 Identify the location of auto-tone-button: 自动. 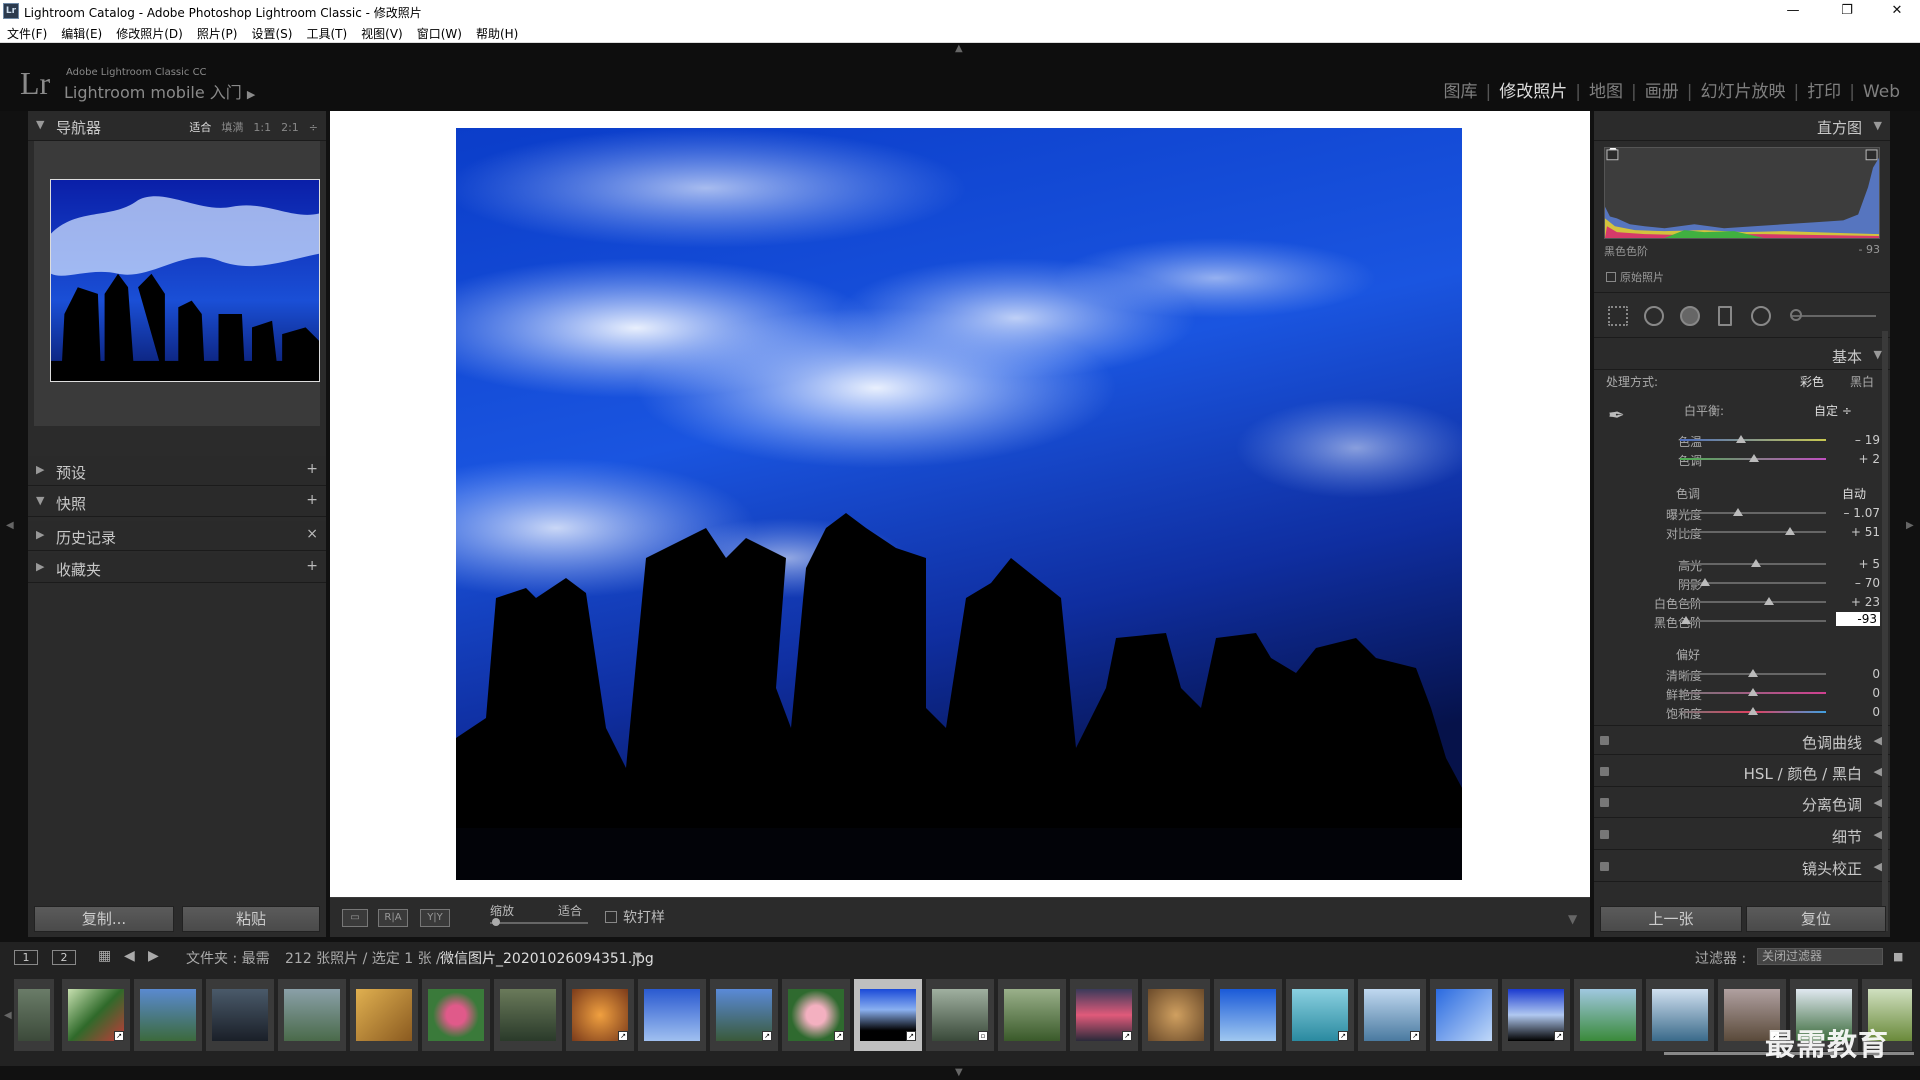
(1854, 493).